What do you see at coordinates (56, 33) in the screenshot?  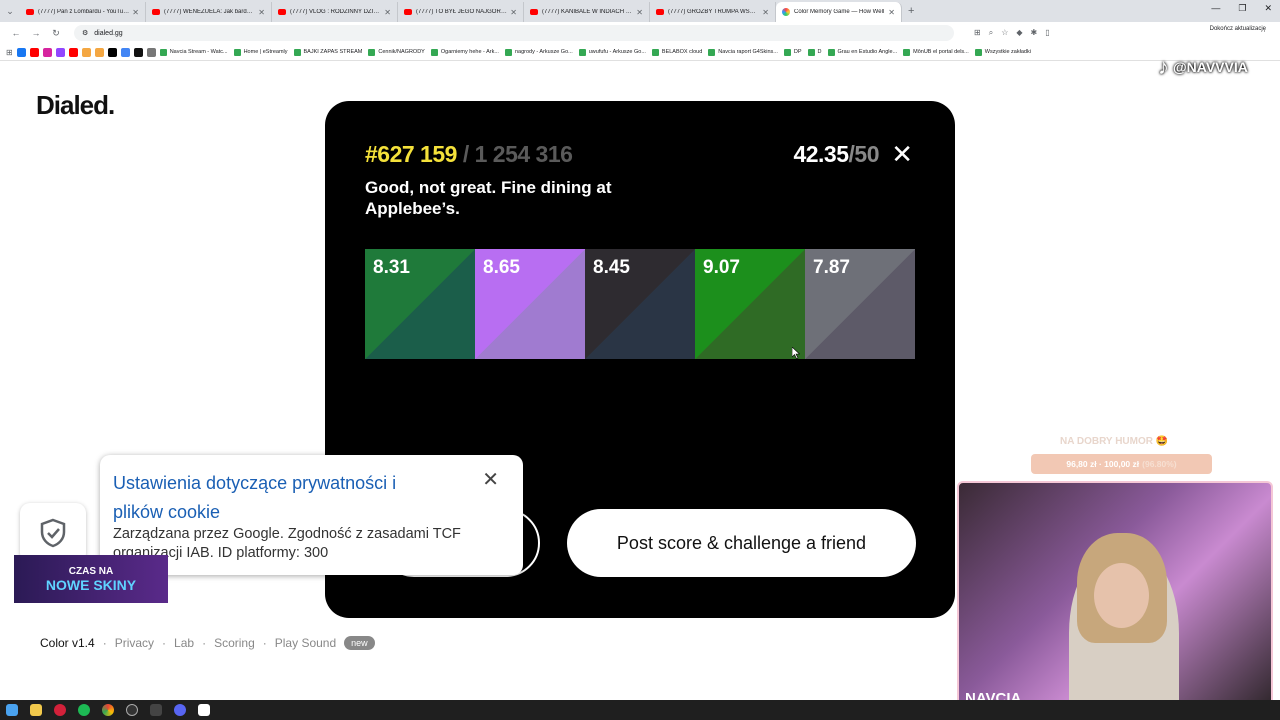 I see `reload-icon: ↻` at bounding box center [56, 33].